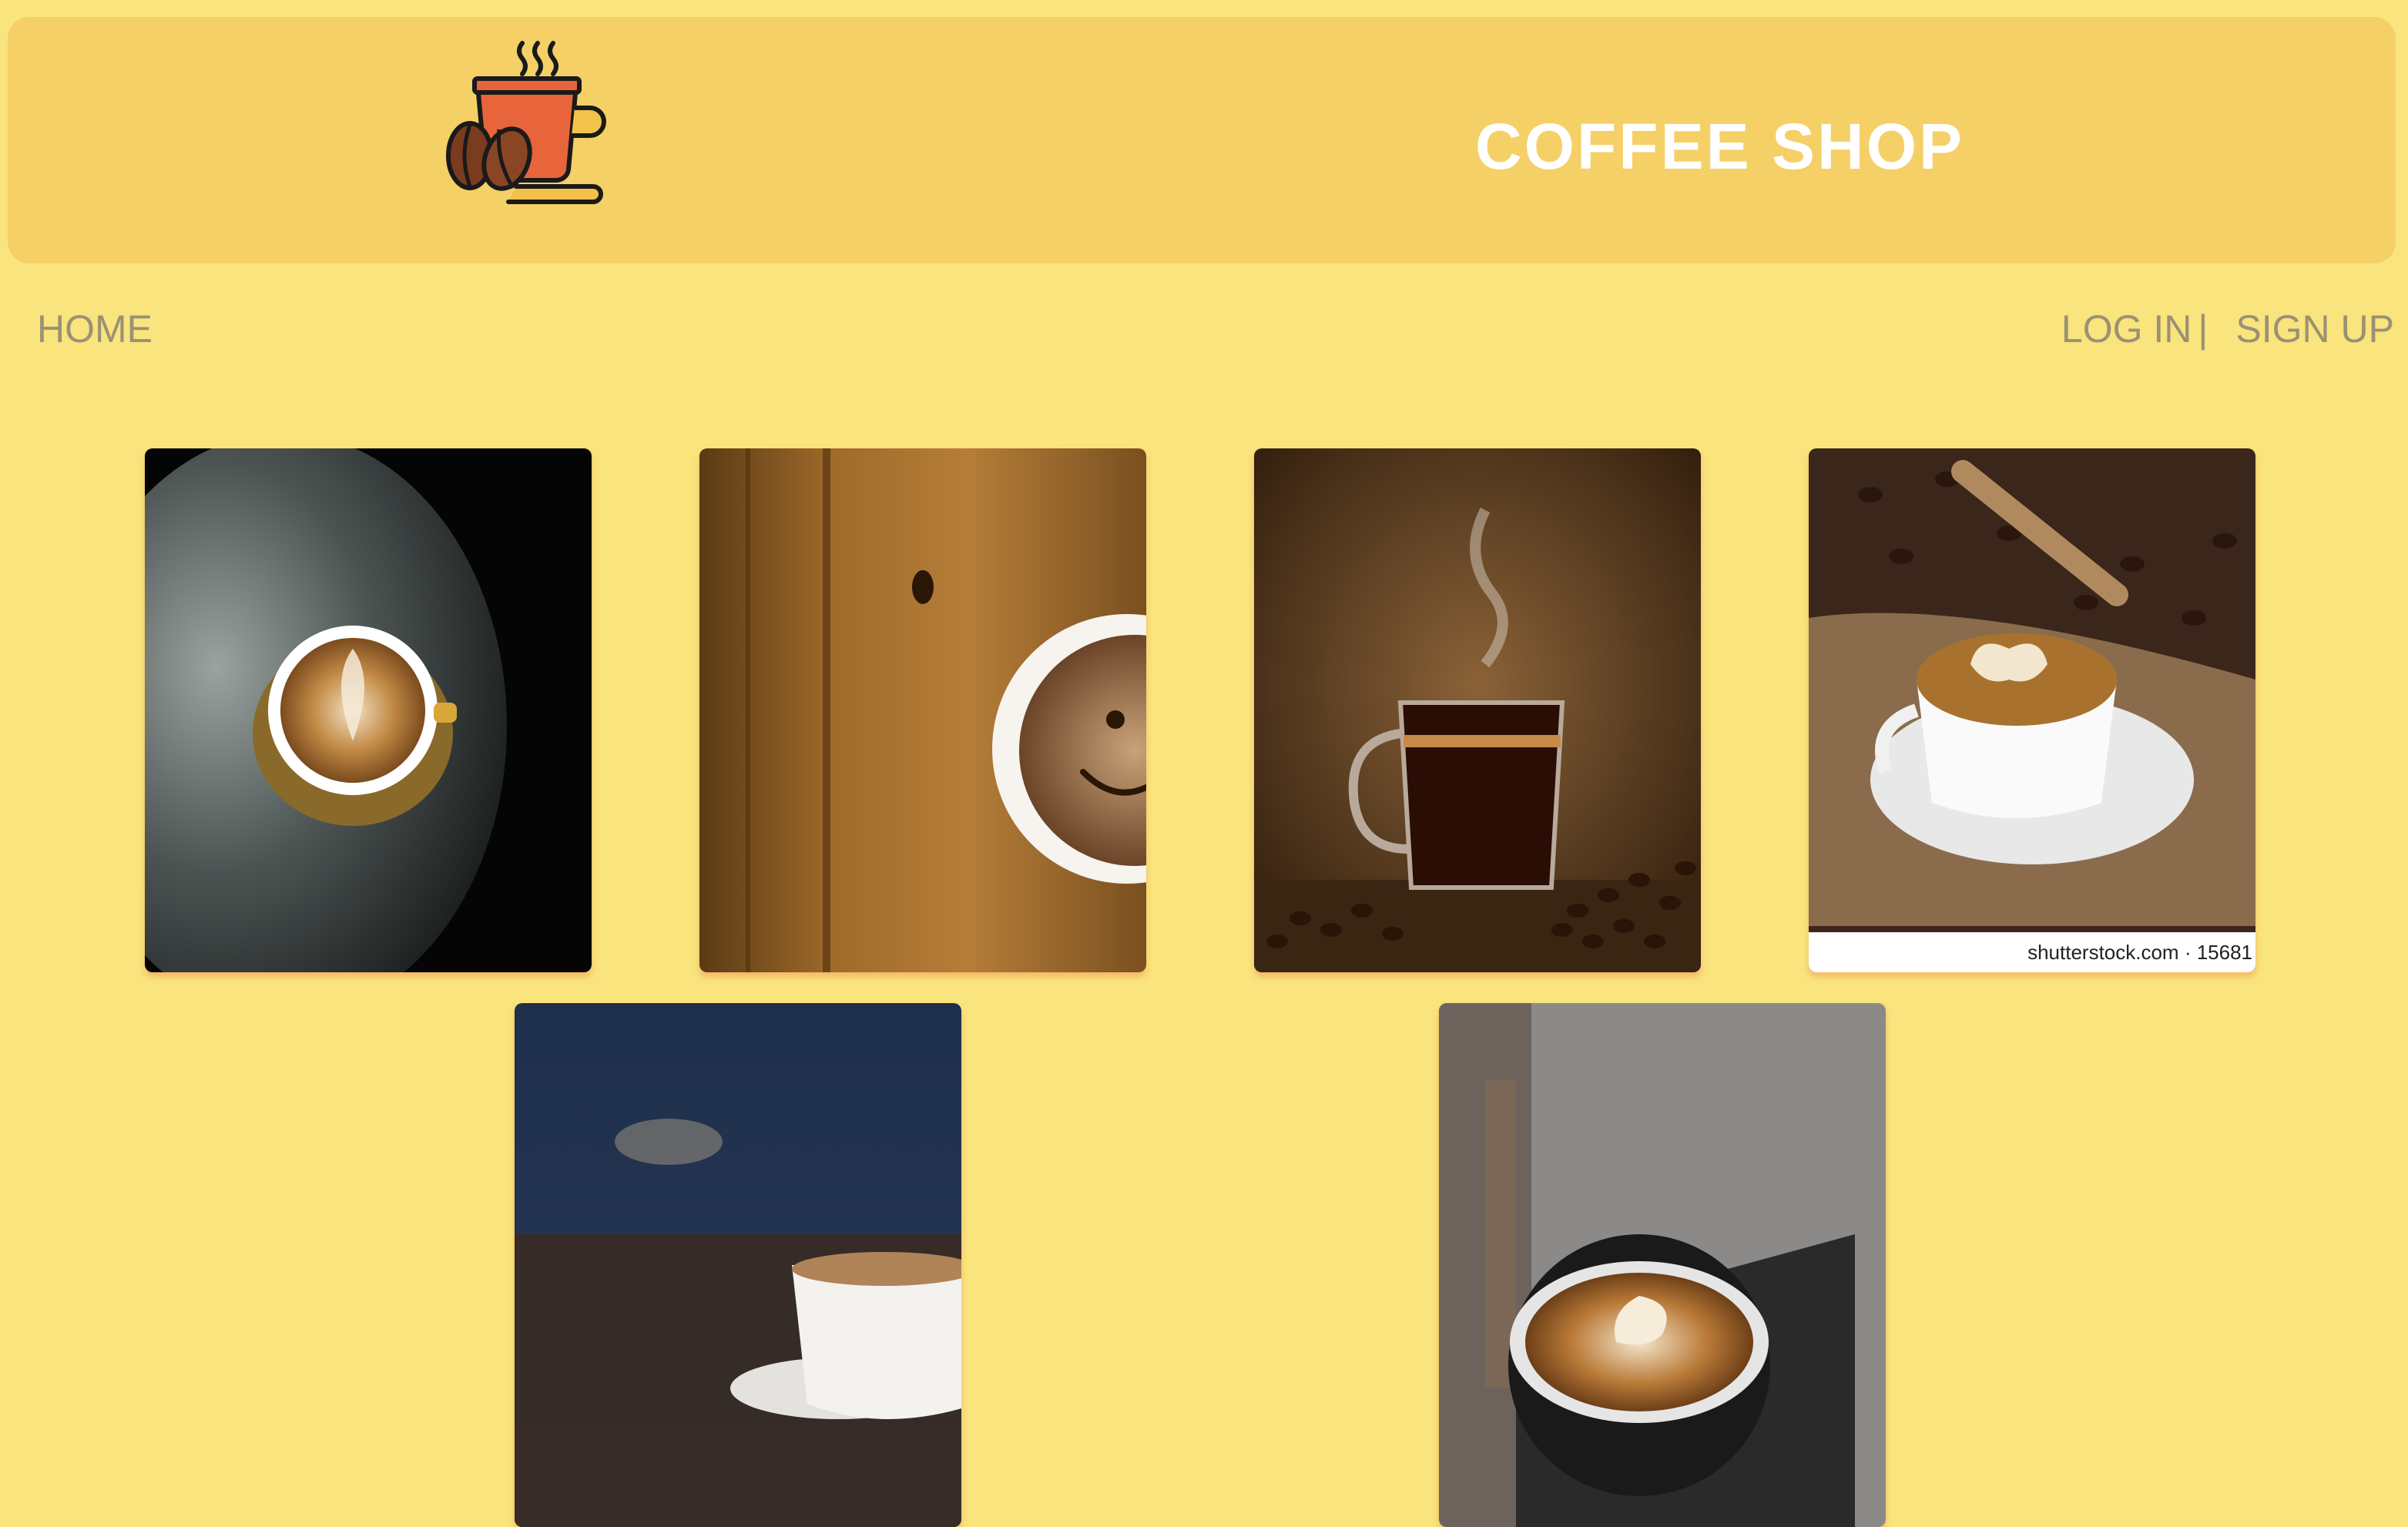 This screenshot has height=1527, width=2408. I want to click on coffee-cup-logo-icon, so click(531, 121).